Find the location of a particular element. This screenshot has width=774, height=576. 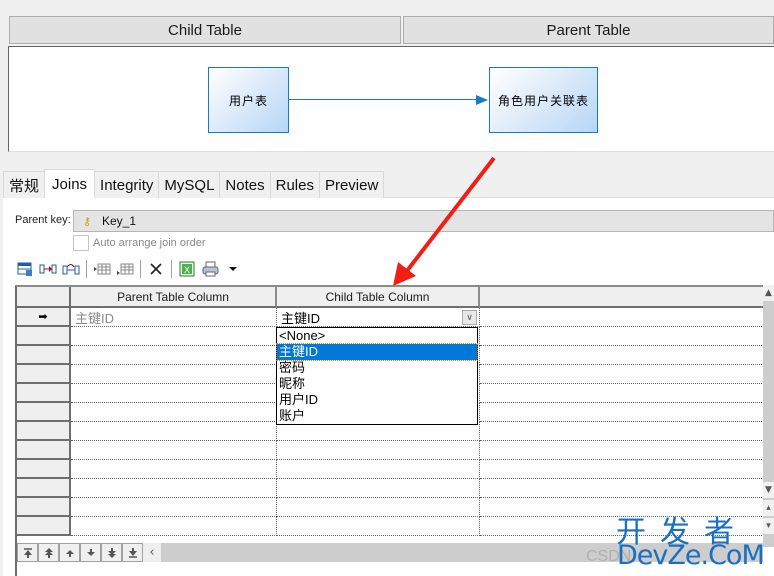

move-up-icon is located at coordinates (69, 552).